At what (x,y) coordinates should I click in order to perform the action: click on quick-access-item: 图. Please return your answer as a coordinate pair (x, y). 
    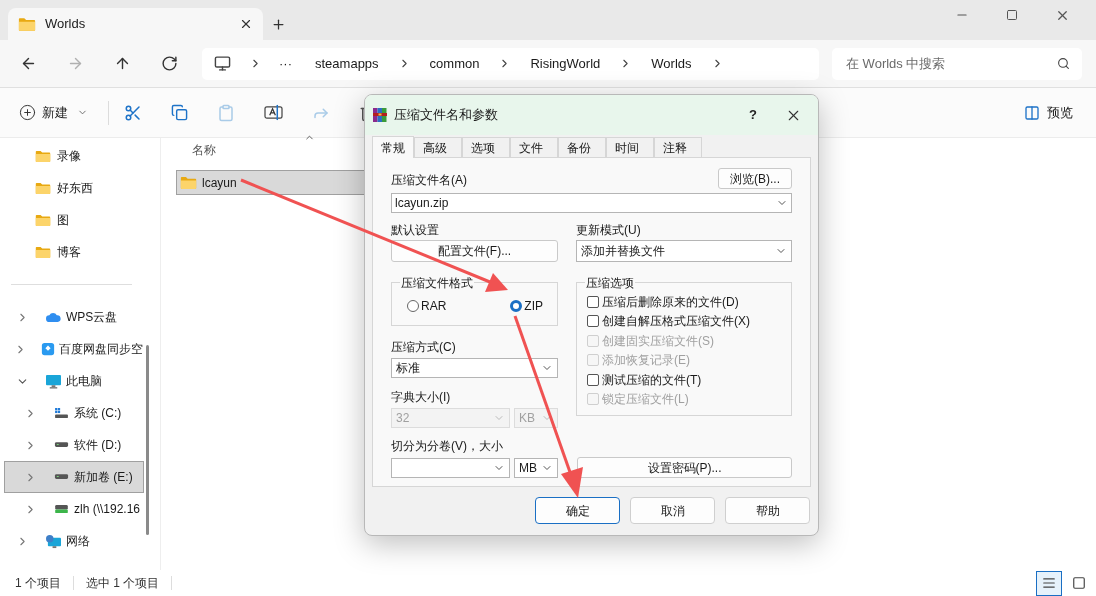
    Looking at the image, I should click on (74, 220).